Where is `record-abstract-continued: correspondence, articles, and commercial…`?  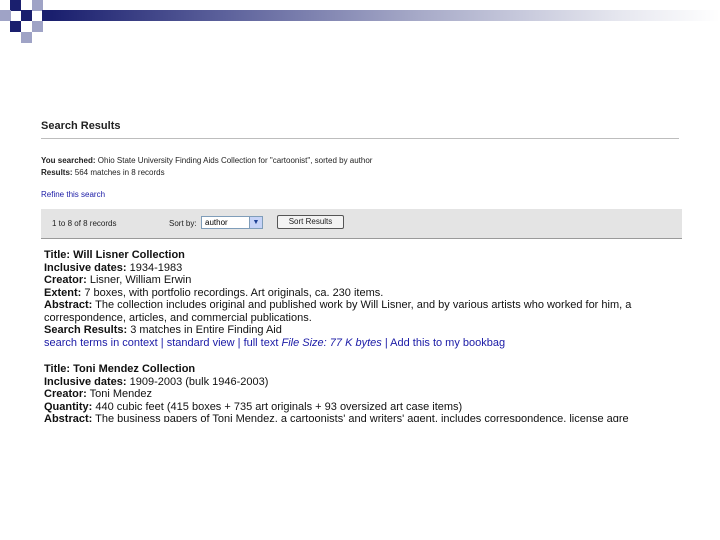
record-abstract-continued: correspondence, articles, and commercial… is located at coordinates (178, 317).